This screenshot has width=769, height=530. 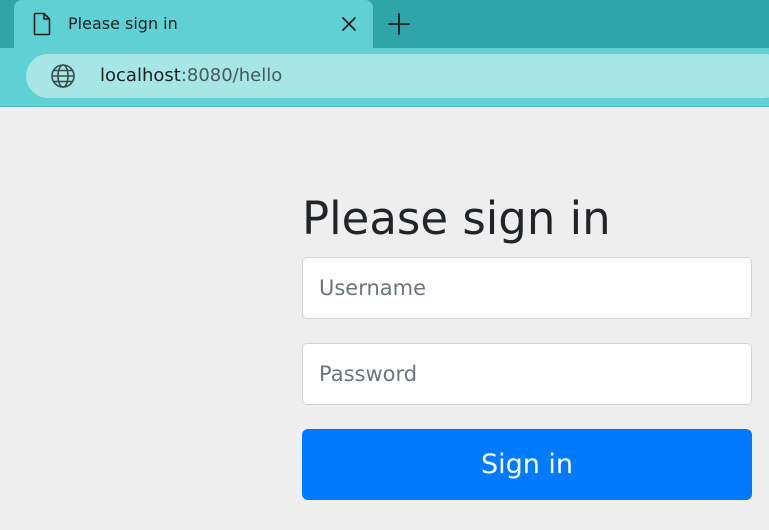 I want to click on url-path: :8080/hello, so click(x=231, y=75).